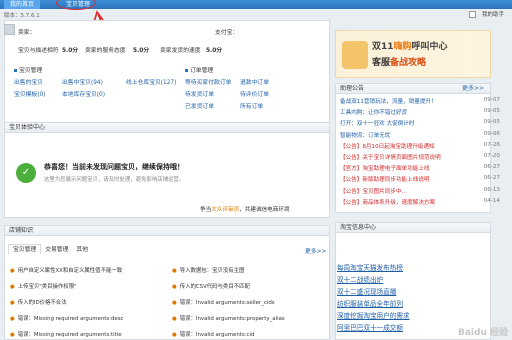 This screenshot has width=512, height=340. I want to click on knowledge-item: ● 错误：Missing required arguments:title, so click(66, 334).